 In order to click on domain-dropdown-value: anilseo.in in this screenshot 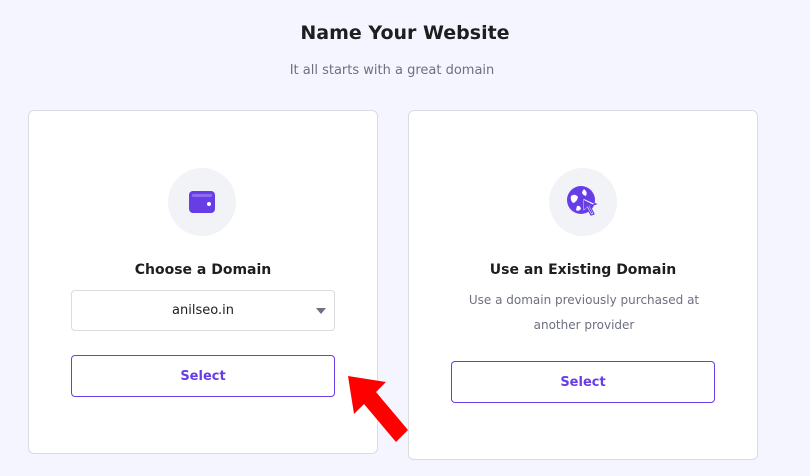, I will do `click(203, 310)`.